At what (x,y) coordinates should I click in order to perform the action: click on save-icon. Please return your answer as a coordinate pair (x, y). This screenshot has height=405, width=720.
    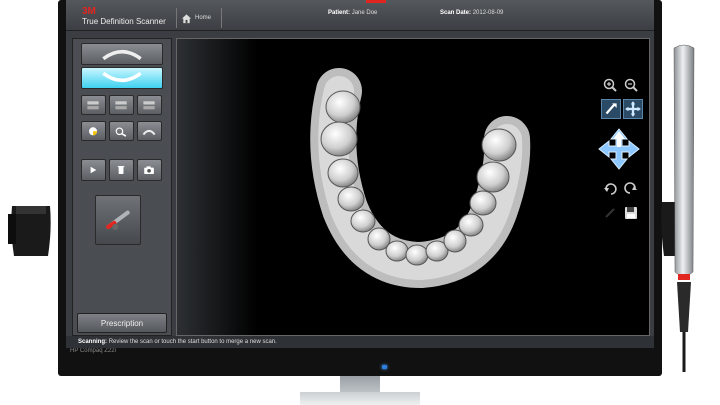
    Looking at the image, I should click on (631, 213).